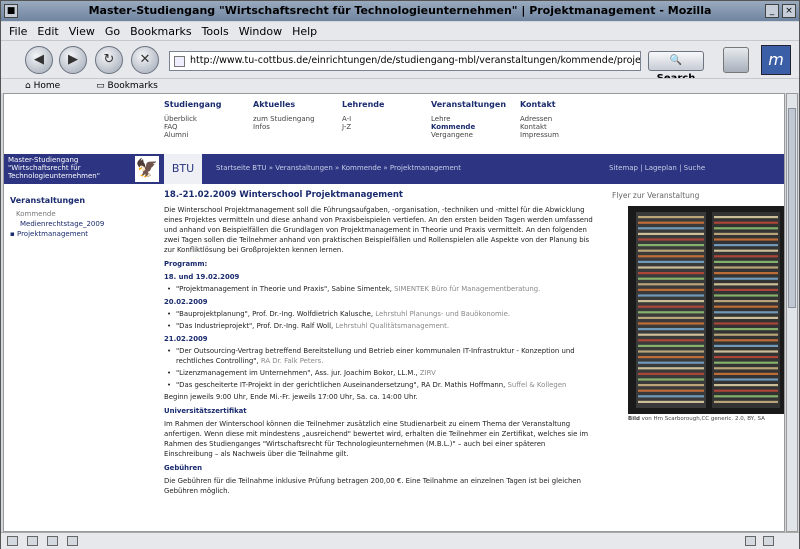  Describe the element at coordinates (792, 312) in the screenshot. I see `vertical-scrollbar` at that location.